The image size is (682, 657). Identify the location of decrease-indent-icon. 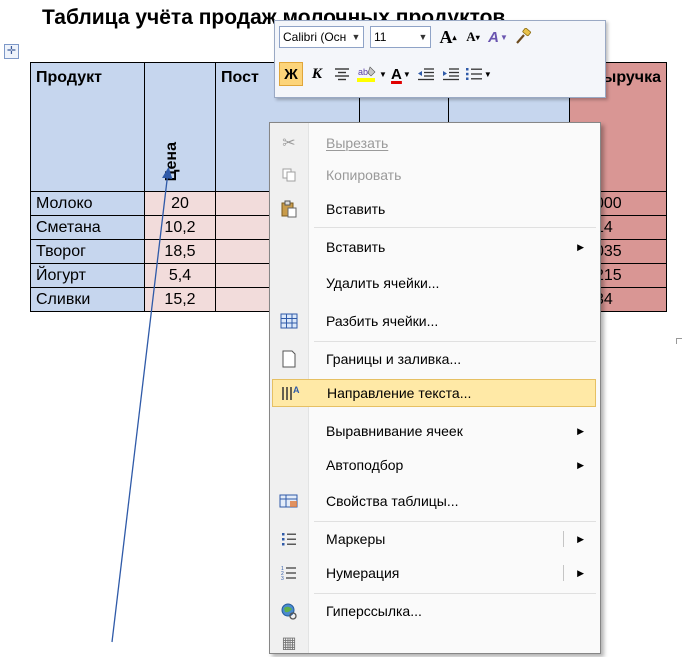
(425, 74).